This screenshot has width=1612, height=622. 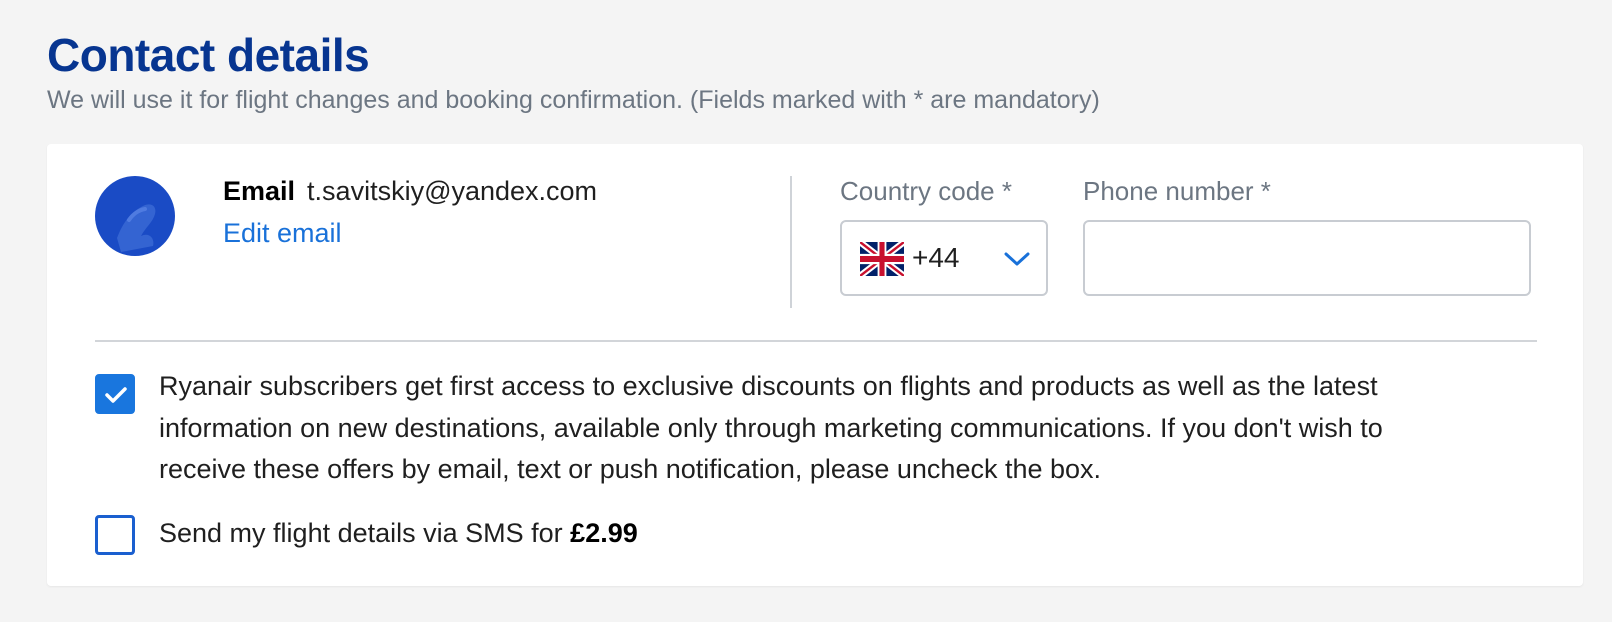 I want to click on phone-number-label: Phone number *, so click(x=1177, y=191).